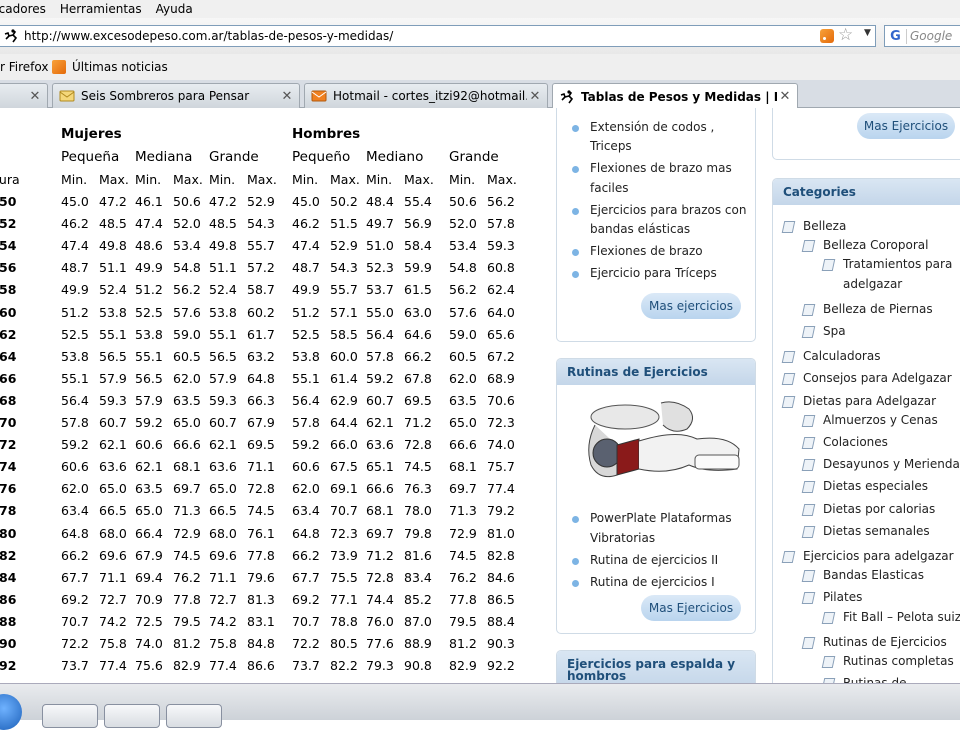  What do you see at coordinates (652, 127) in the screenshot?
I see `link-extension-codos: Extensión de codos ,` at bounding box center [652, 127].